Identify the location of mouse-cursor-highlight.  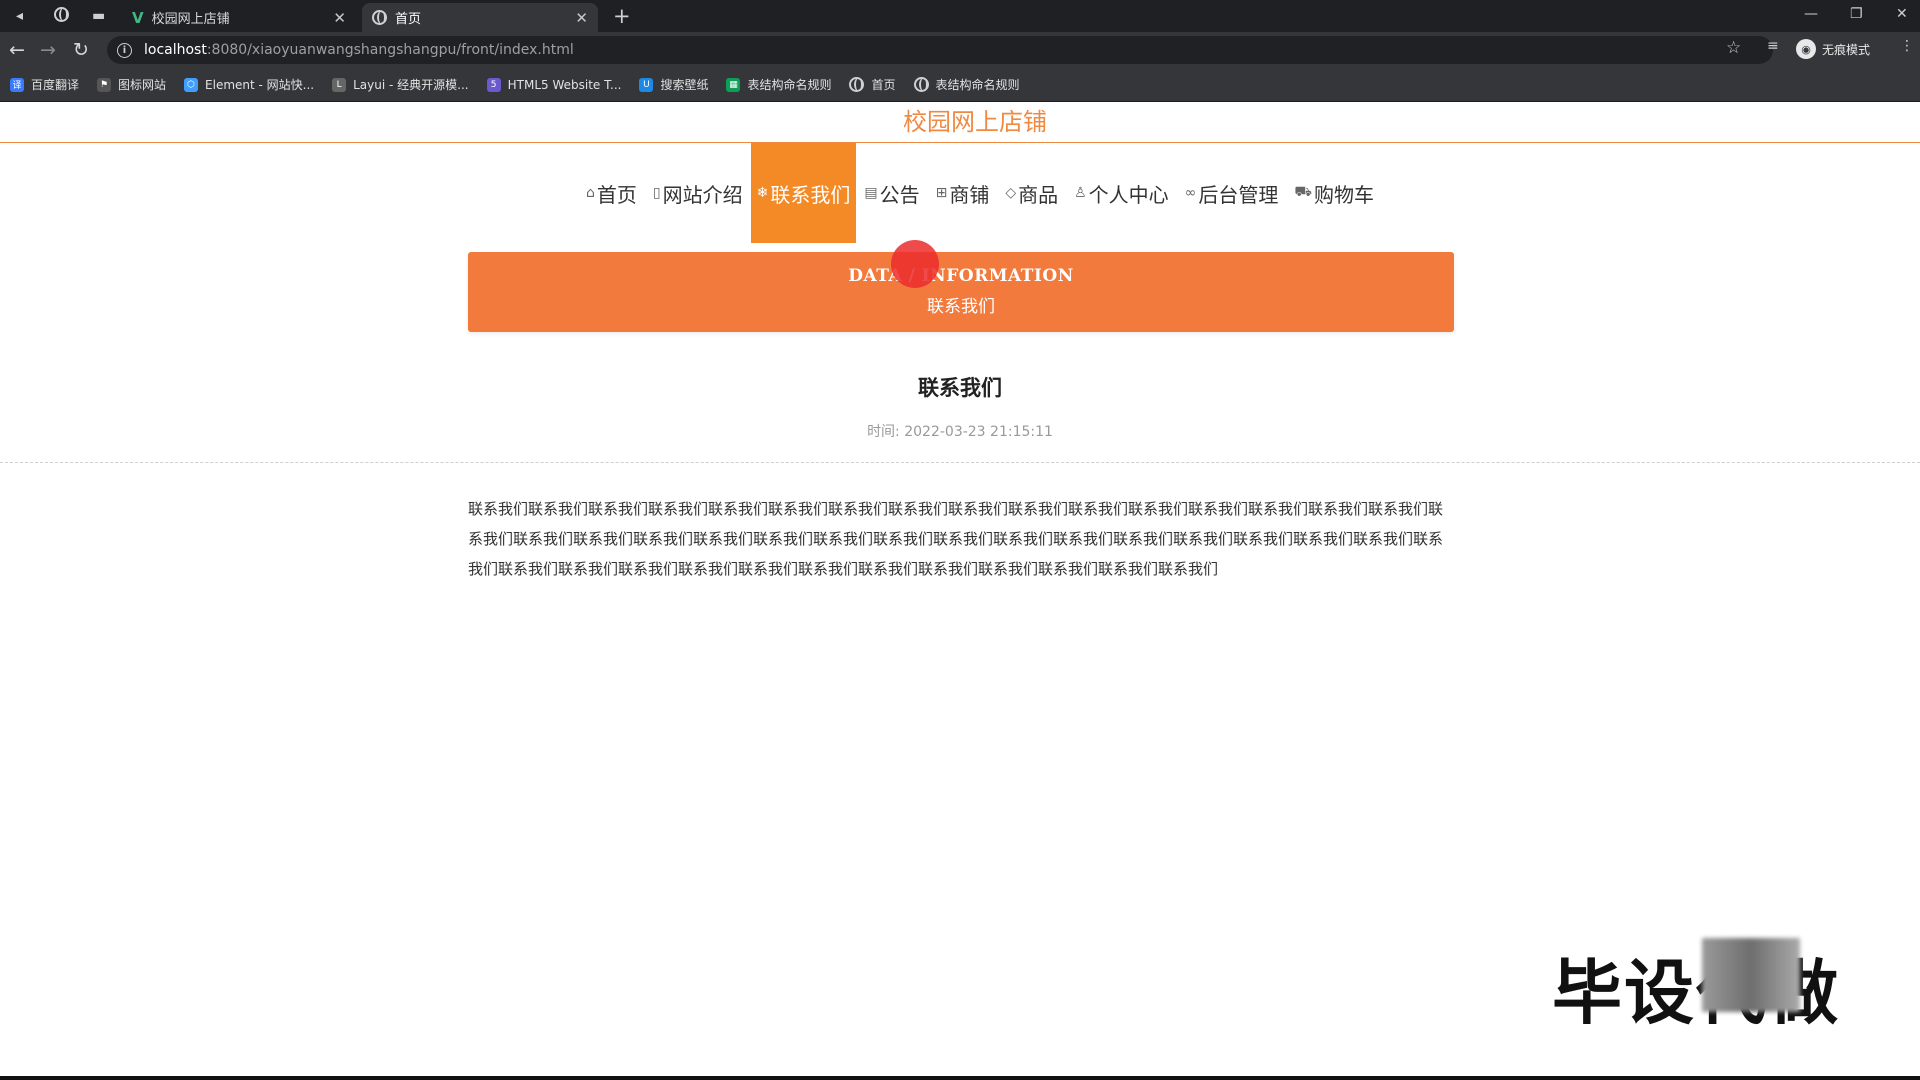
(915, 264).